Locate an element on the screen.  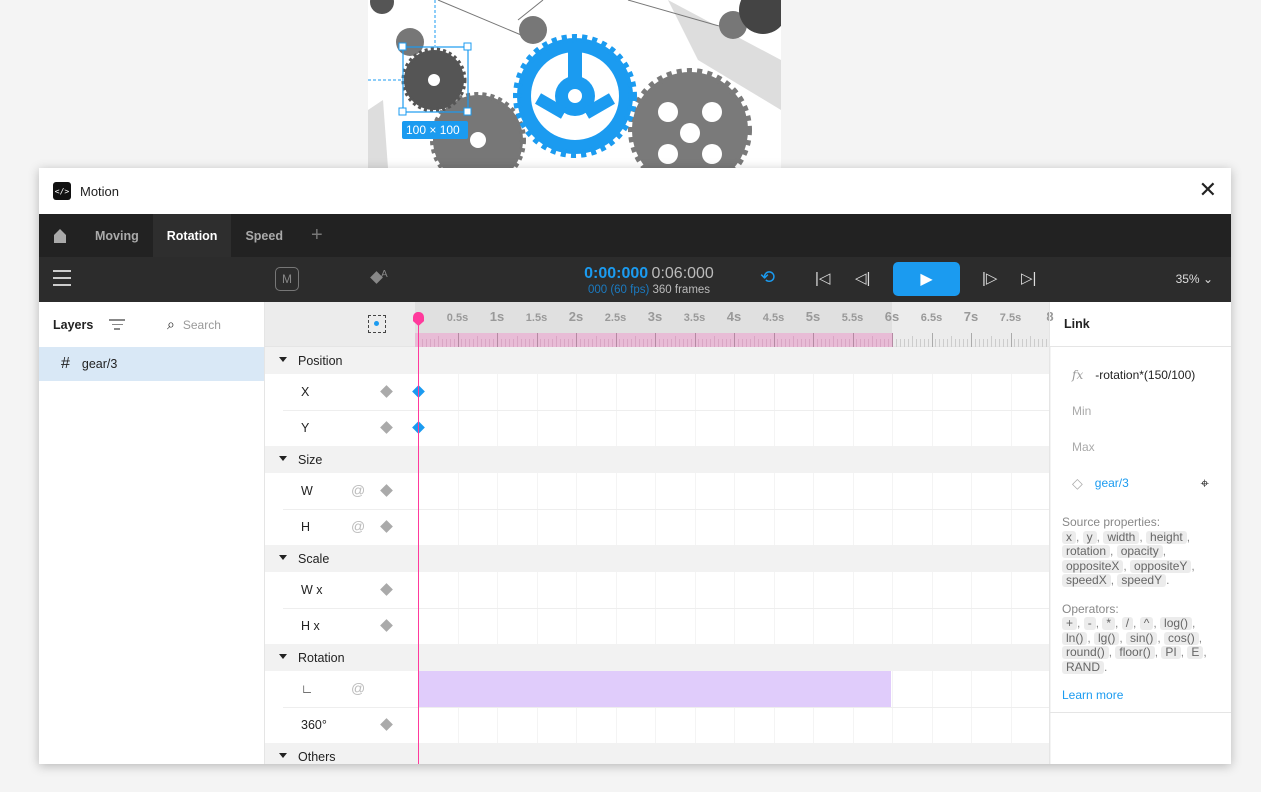
home-icon is located at coordinates (60, 235).